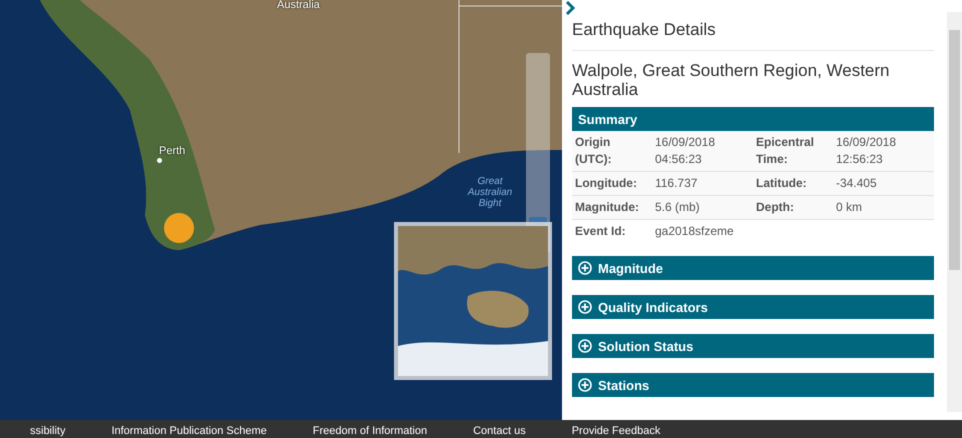 This screenshot has height=438, width=962. I want to click on field-value: 0 km, so click(883, 208).